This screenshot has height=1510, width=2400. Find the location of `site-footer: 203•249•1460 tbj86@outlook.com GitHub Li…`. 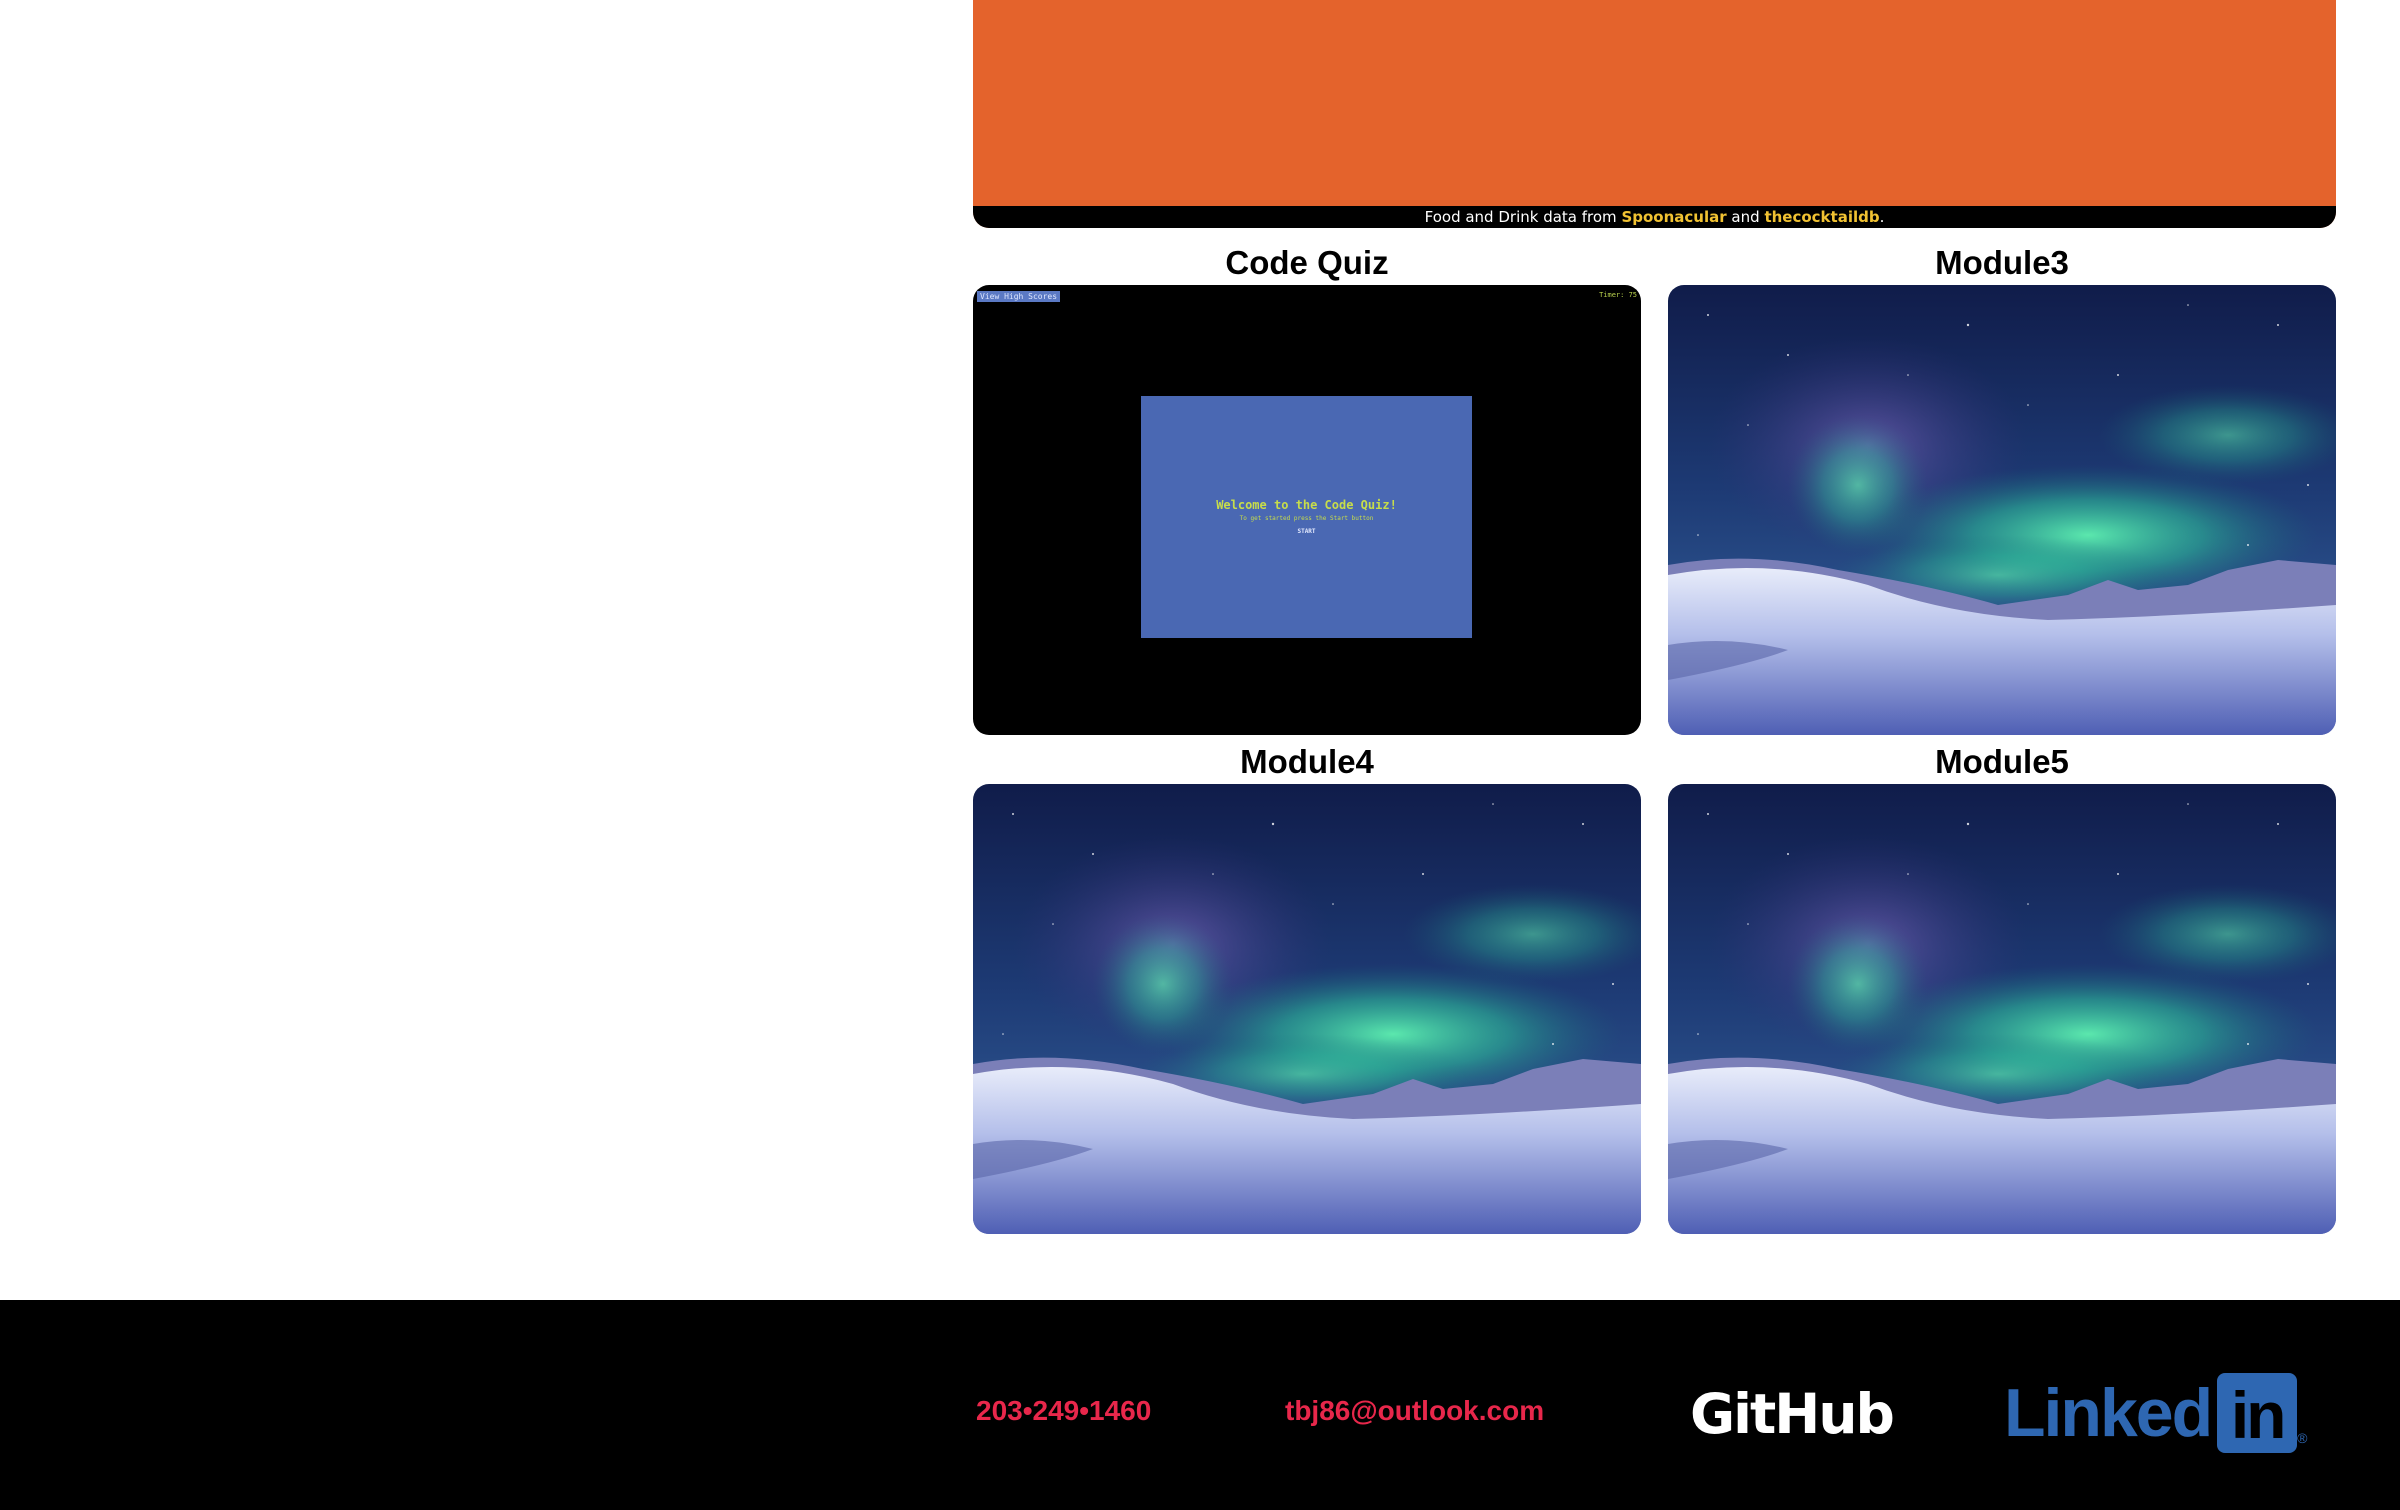

site-footer: 203•249•1460 tbj86@outlook.com GitHub Li… is located at coordinates (1200, 1405).